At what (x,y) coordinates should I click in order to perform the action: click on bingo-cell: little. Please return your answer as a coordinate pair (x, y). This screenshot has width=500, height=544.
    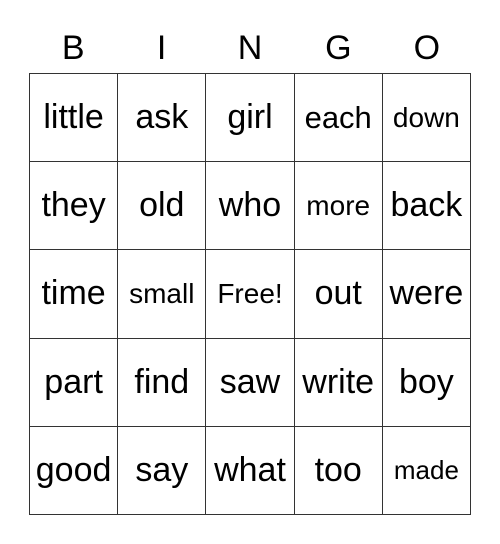
    Looking at the image, I should click on (74, 118).